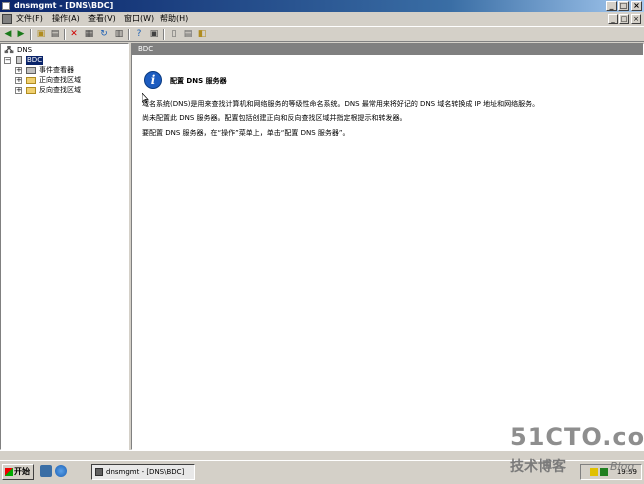 The height and width of the screenshot is (484, 644). What do you see at coordinates (636, 6) in the screenshot?
I see `close-button: ×` at bounding box center [636, 6].